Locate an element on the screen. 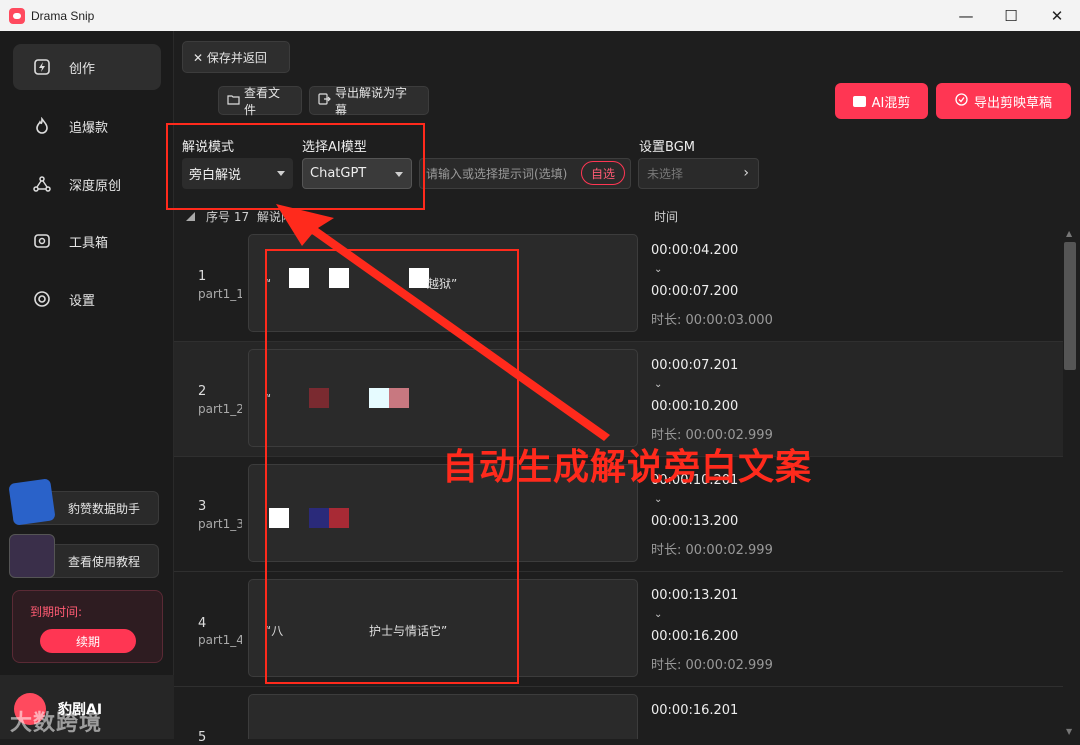  sidebar-item-create: 创作 is located at coordinates (87, 67).